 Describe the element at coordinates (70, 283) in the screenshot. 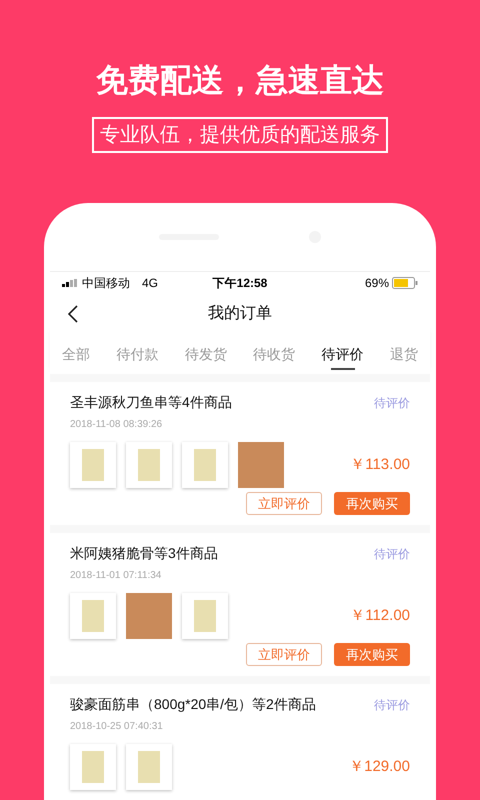

I see `signal-icon` at that location.